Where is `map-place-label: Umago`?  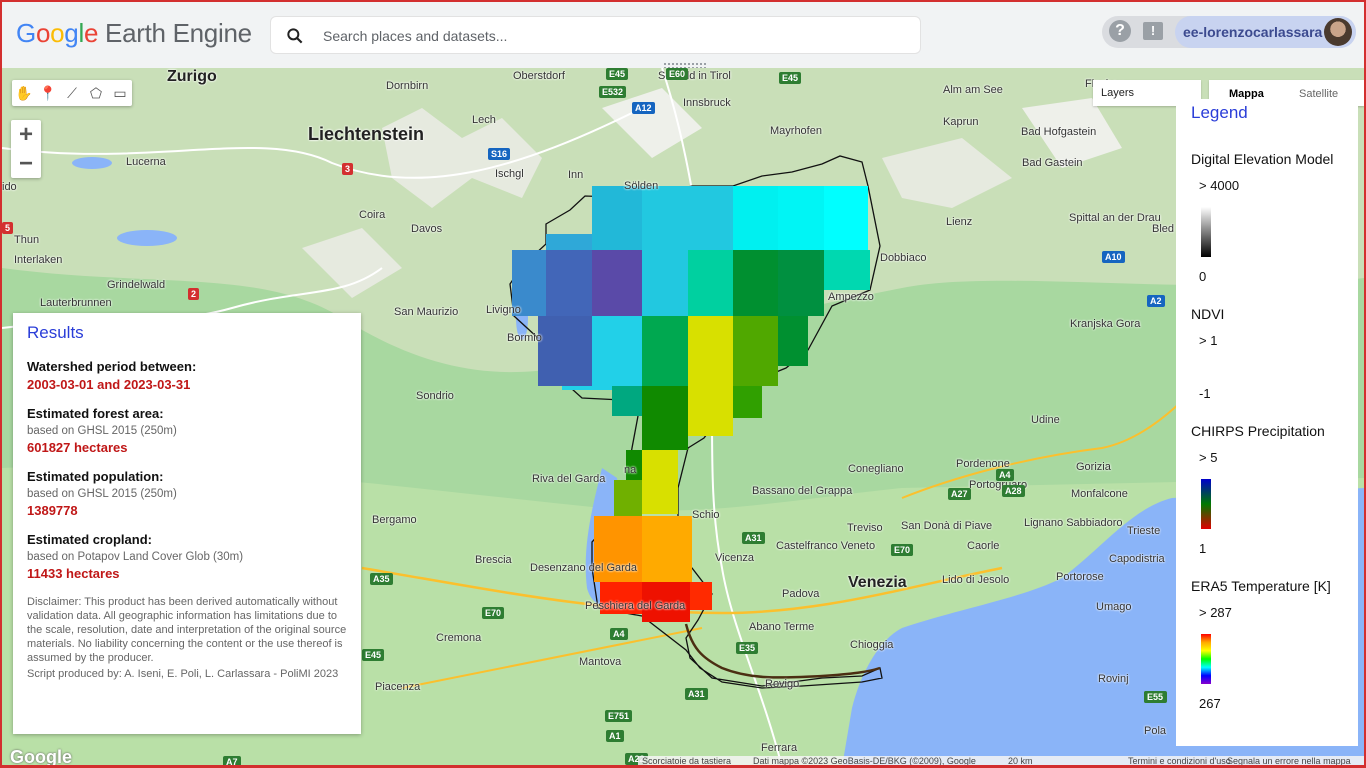 map-place-label: Umago is located at coordinates (1114, 607).